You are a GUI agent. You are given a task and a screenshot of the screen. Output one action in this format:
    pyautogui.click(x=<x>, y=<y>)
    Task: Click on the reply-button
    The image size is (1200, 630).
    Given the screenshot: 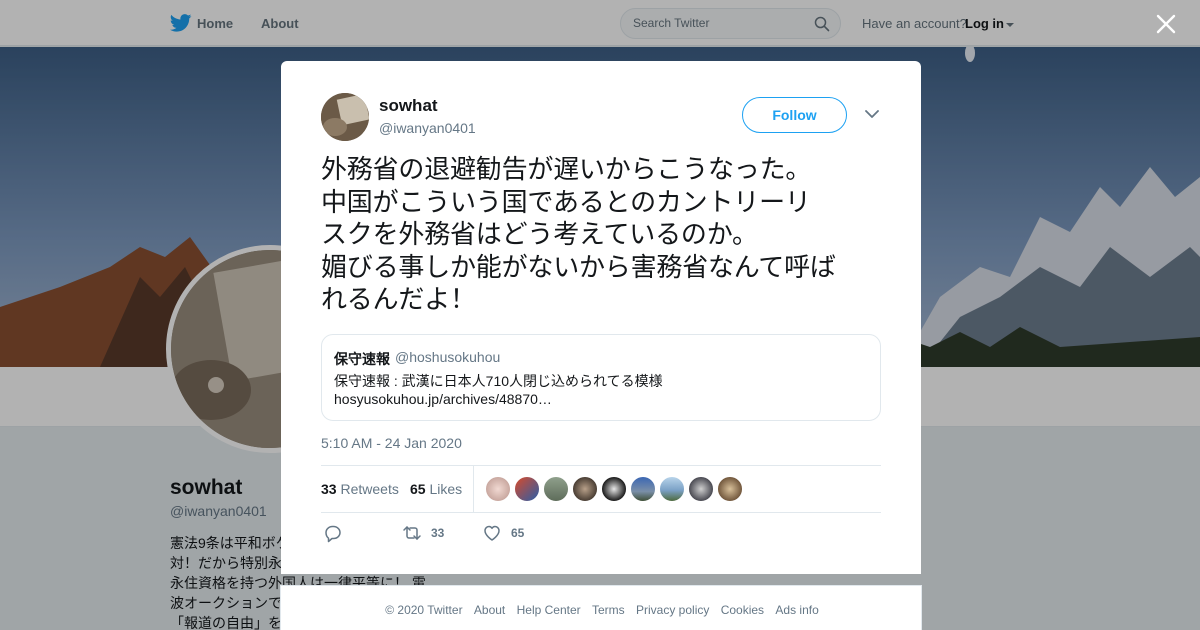 What is the action you would take?
    pyautogui.click(x=333, y=533)
    